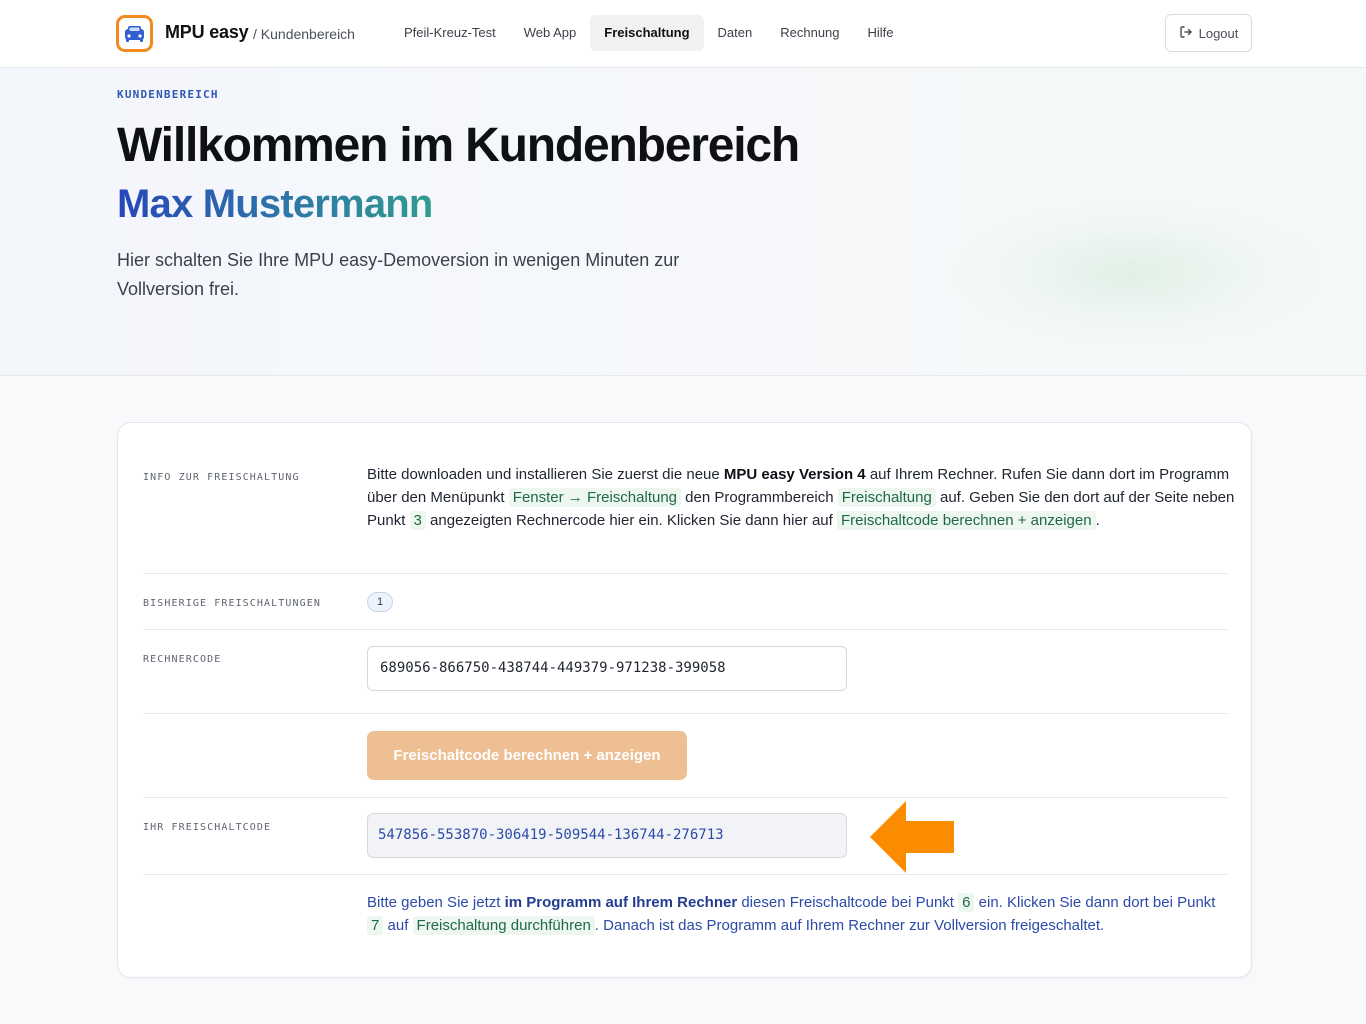  I want to click on nav-item-hilfe: Hilfe, so click(881, 33).